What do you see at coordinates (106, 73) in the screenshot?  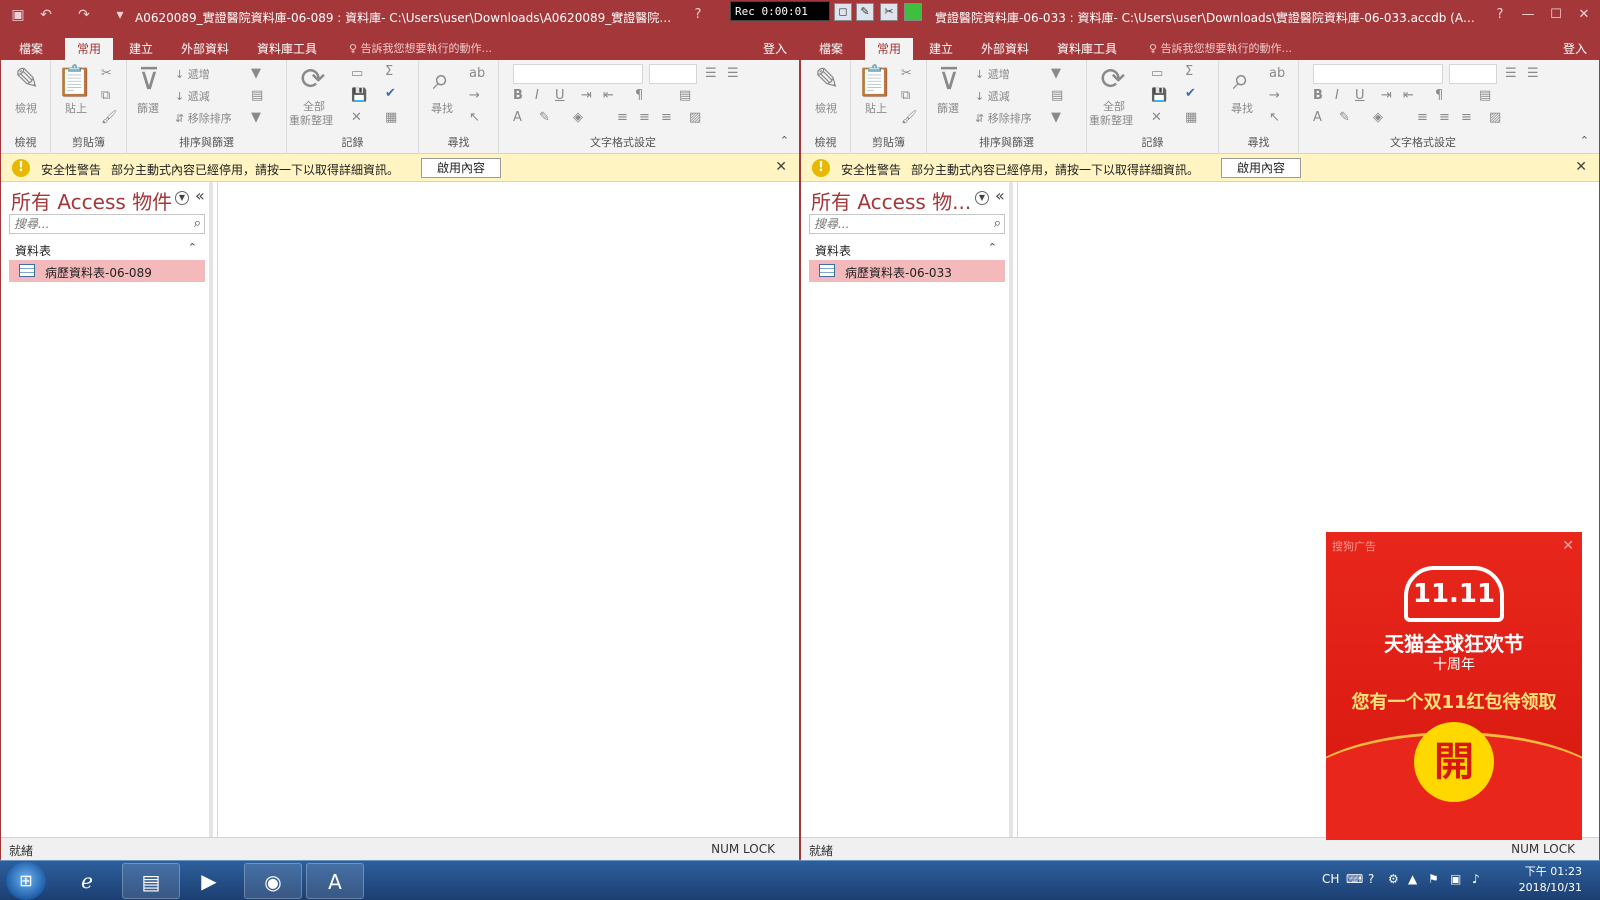 I see `cut-icon: ✂` at bounding box center [106, 73].